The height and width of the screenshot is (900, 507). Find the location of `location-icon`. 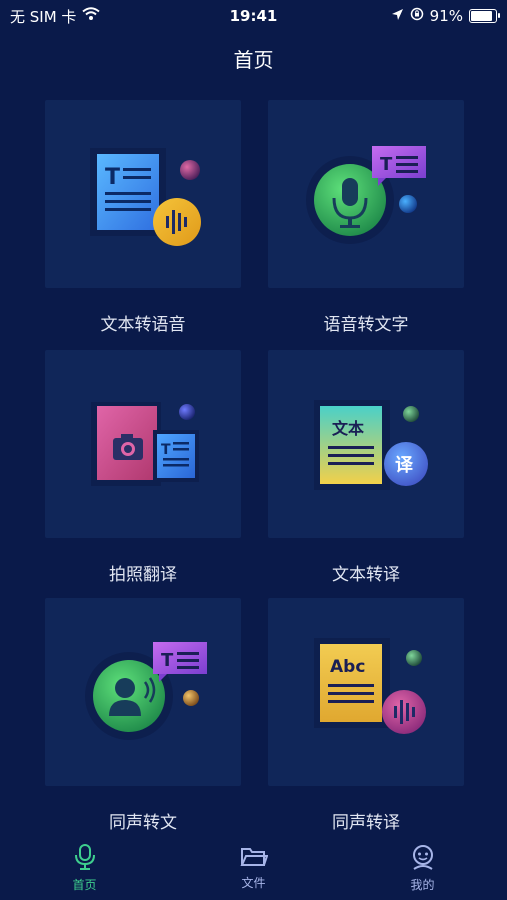

location-icon is located at coordinates (397, 16).